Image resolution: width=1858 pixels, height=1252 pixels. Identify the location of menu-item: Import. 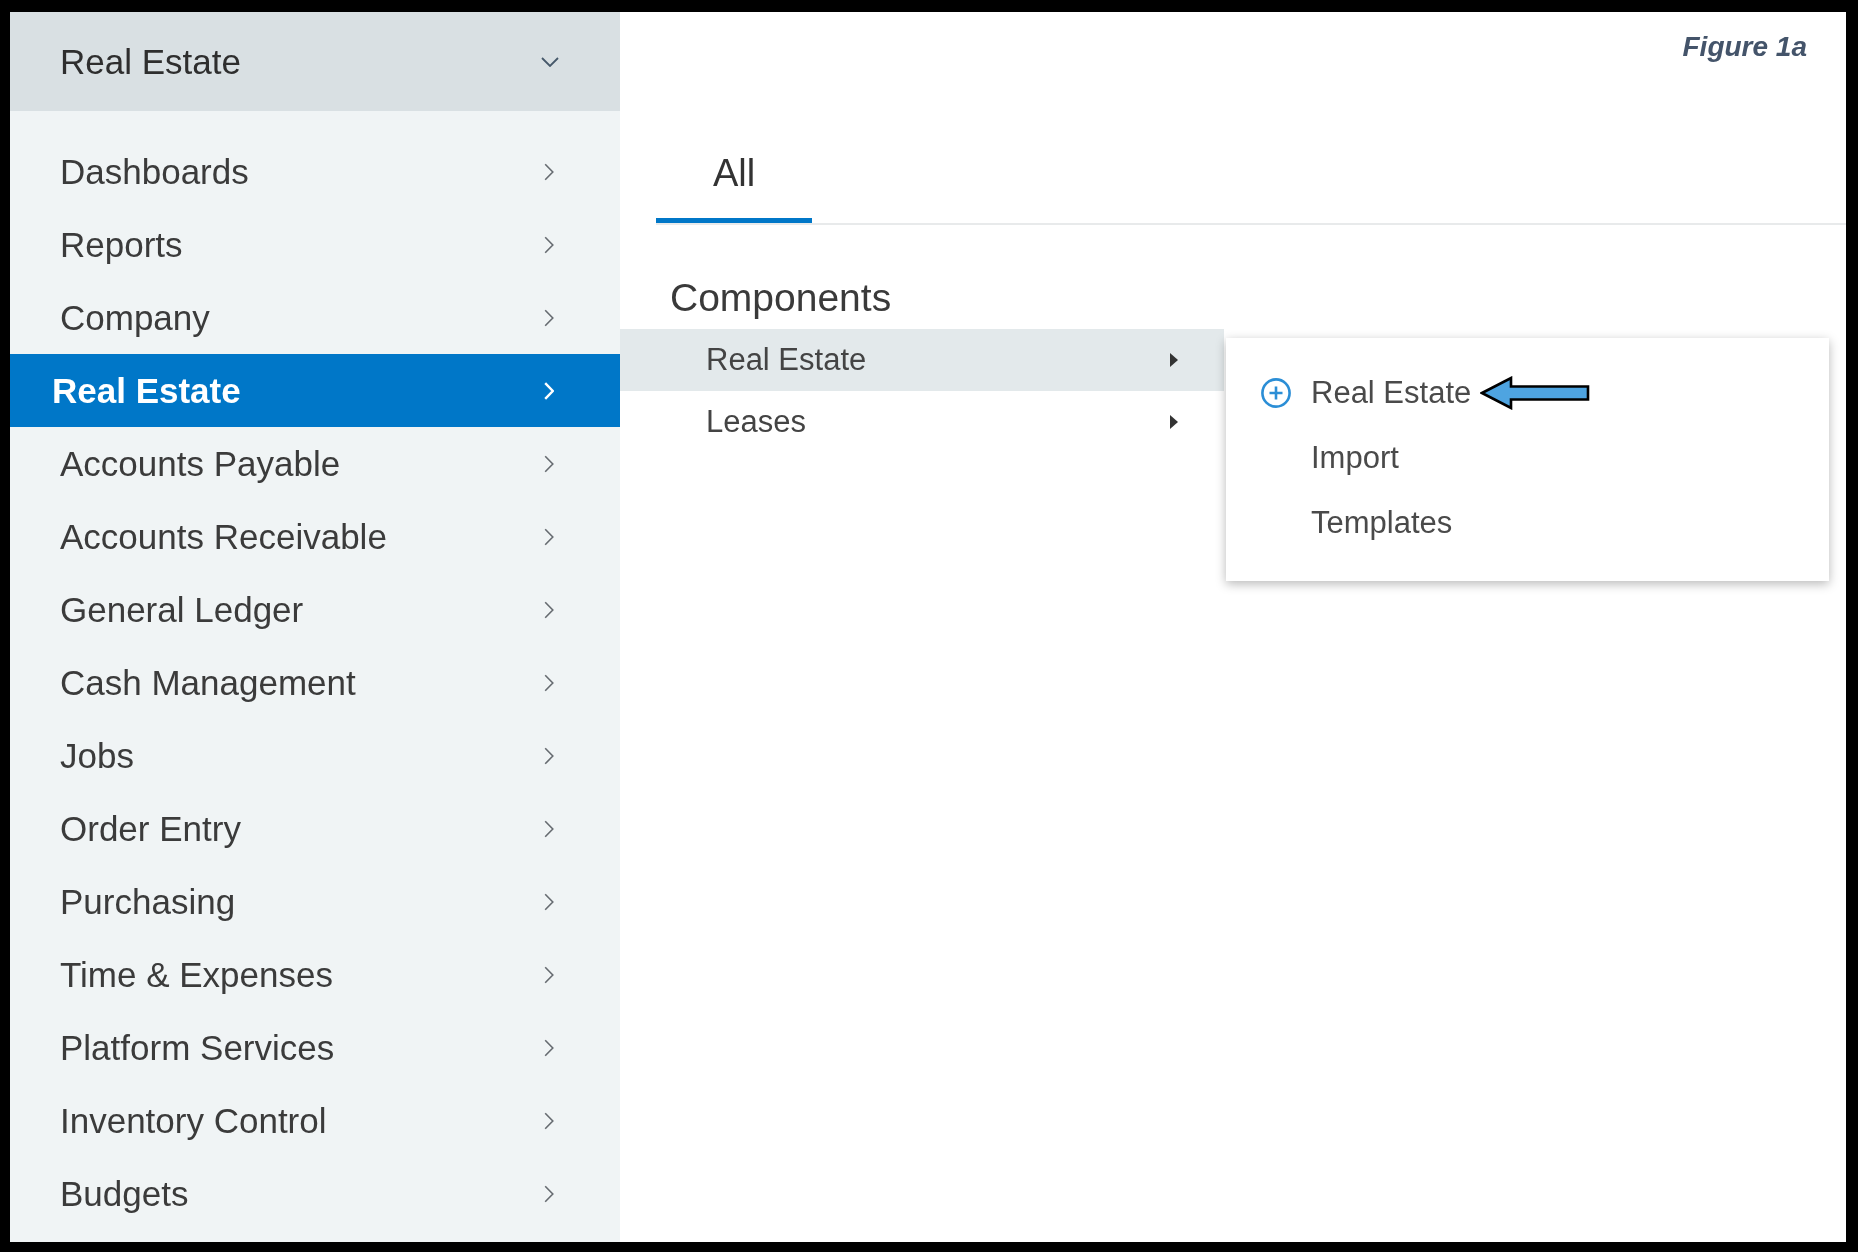
(1355, 457).